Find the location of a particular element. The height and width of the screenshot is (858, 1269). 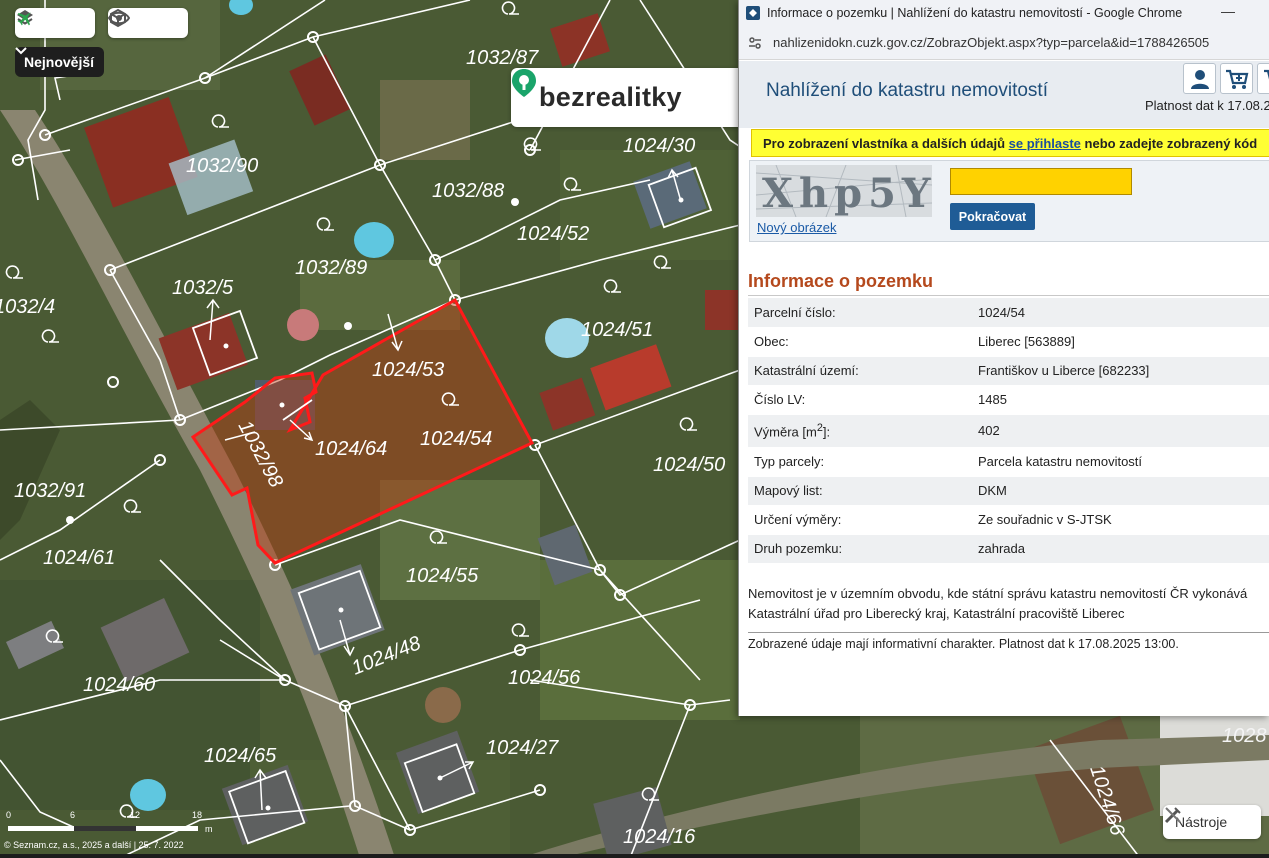

row-key: Typ parcely: is located at coordinates (860, 462).